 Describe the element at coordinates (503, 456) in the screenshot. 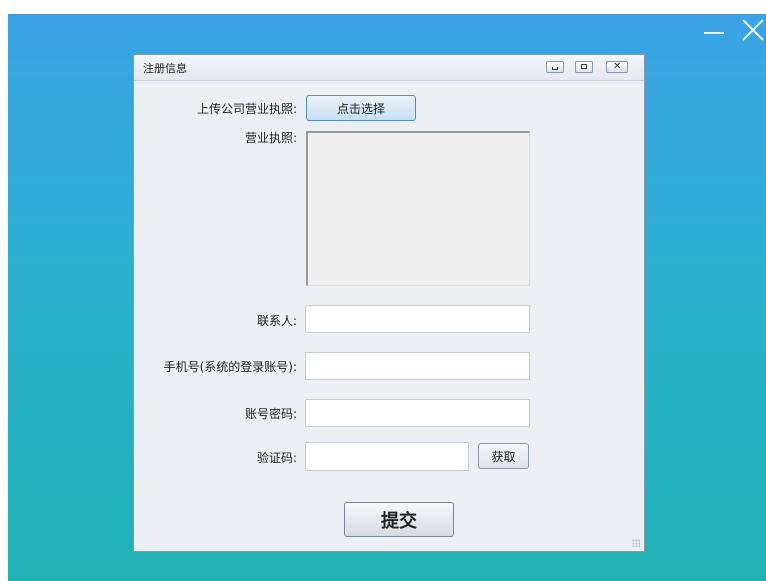

I see `get-code-button: 获取` at that location.